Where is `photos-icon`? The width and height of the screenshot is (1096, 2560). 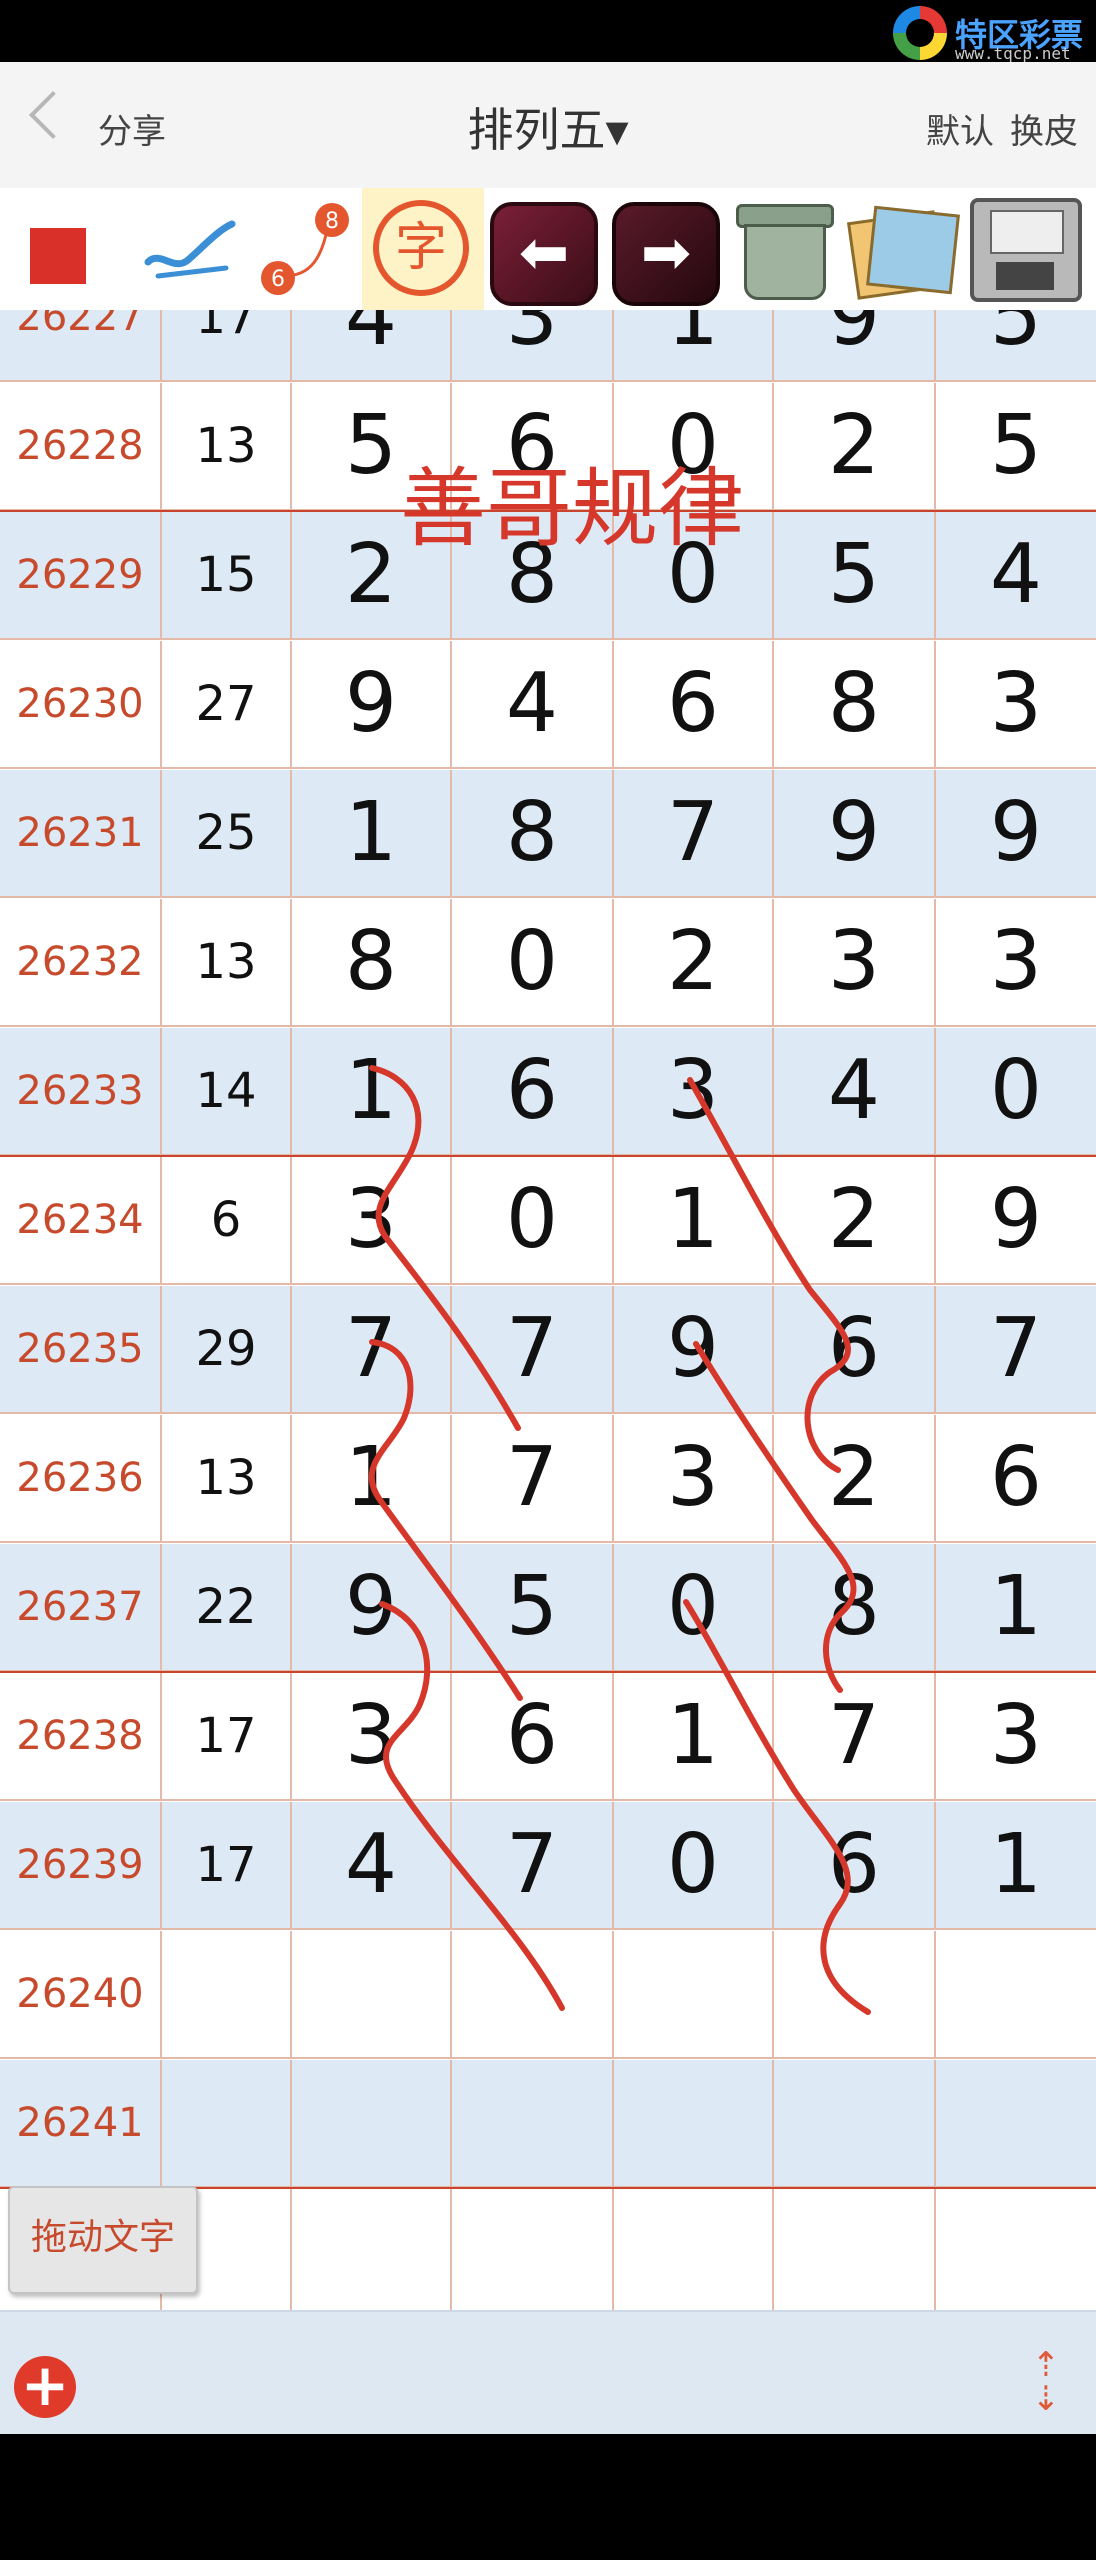
photos-icon is located at coordinates (903, 251).